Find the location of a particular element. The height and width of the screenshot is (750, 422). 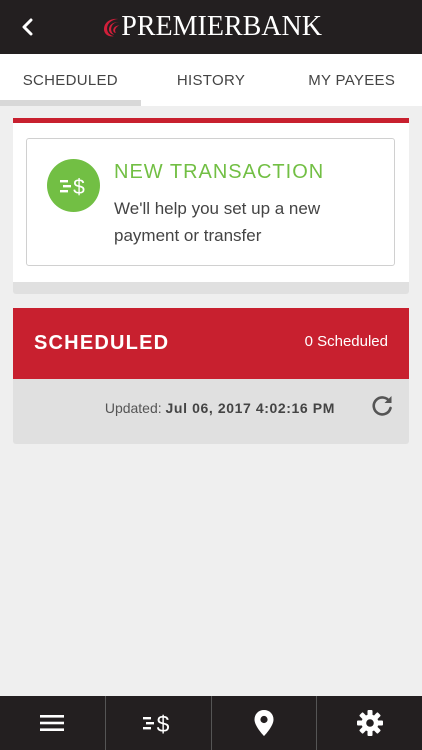

tab-history: HISTORY is located at coordinates (211, 80).